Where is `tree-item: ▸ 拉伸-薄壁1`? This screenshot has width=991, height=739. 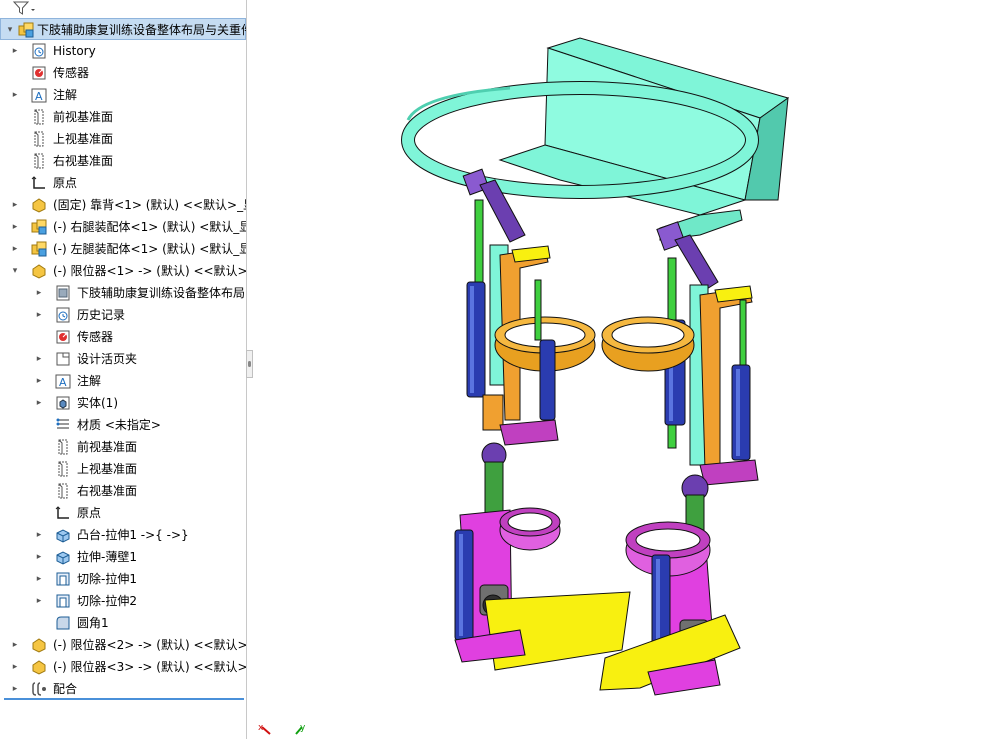 tree-item: ▸ 拉伸-薄壁1 is located at coordinates (123, 557).